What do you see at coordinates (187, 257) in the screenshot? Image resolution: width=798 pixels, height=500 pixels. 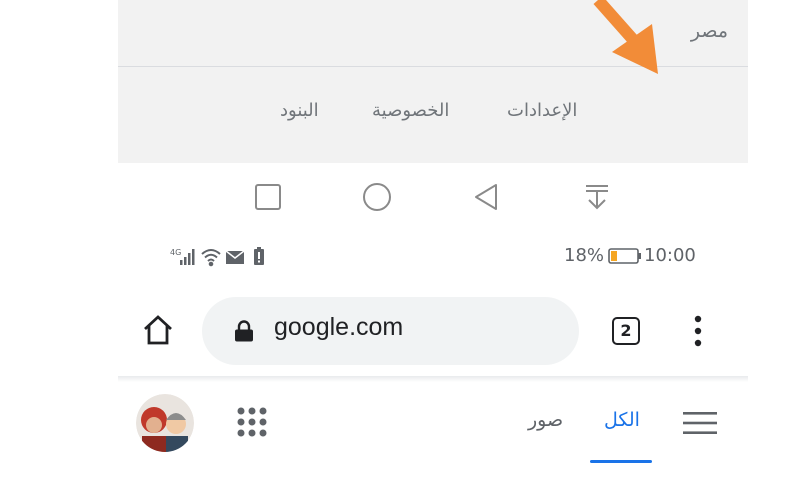 I see `signal-bars-icon` at bounding box center [187, 257].